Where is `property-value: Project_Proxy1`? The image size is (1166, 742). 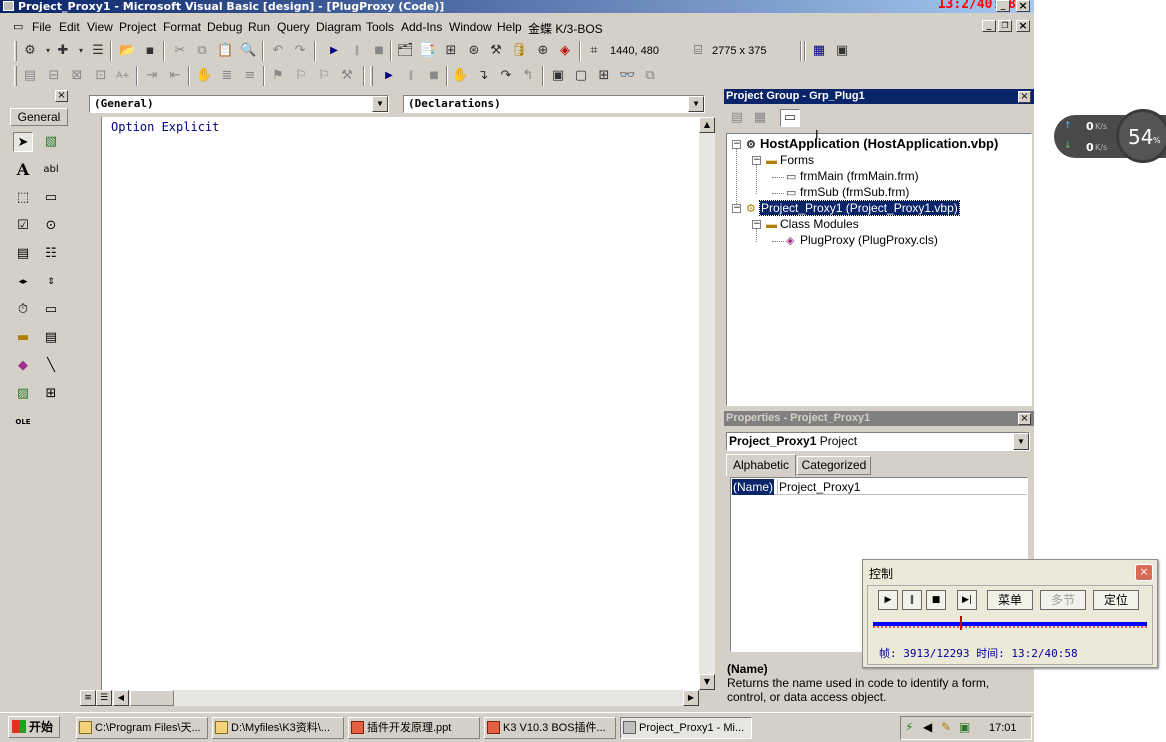
property-value: Project_Proxy1 is located at coordinates (818, 487).